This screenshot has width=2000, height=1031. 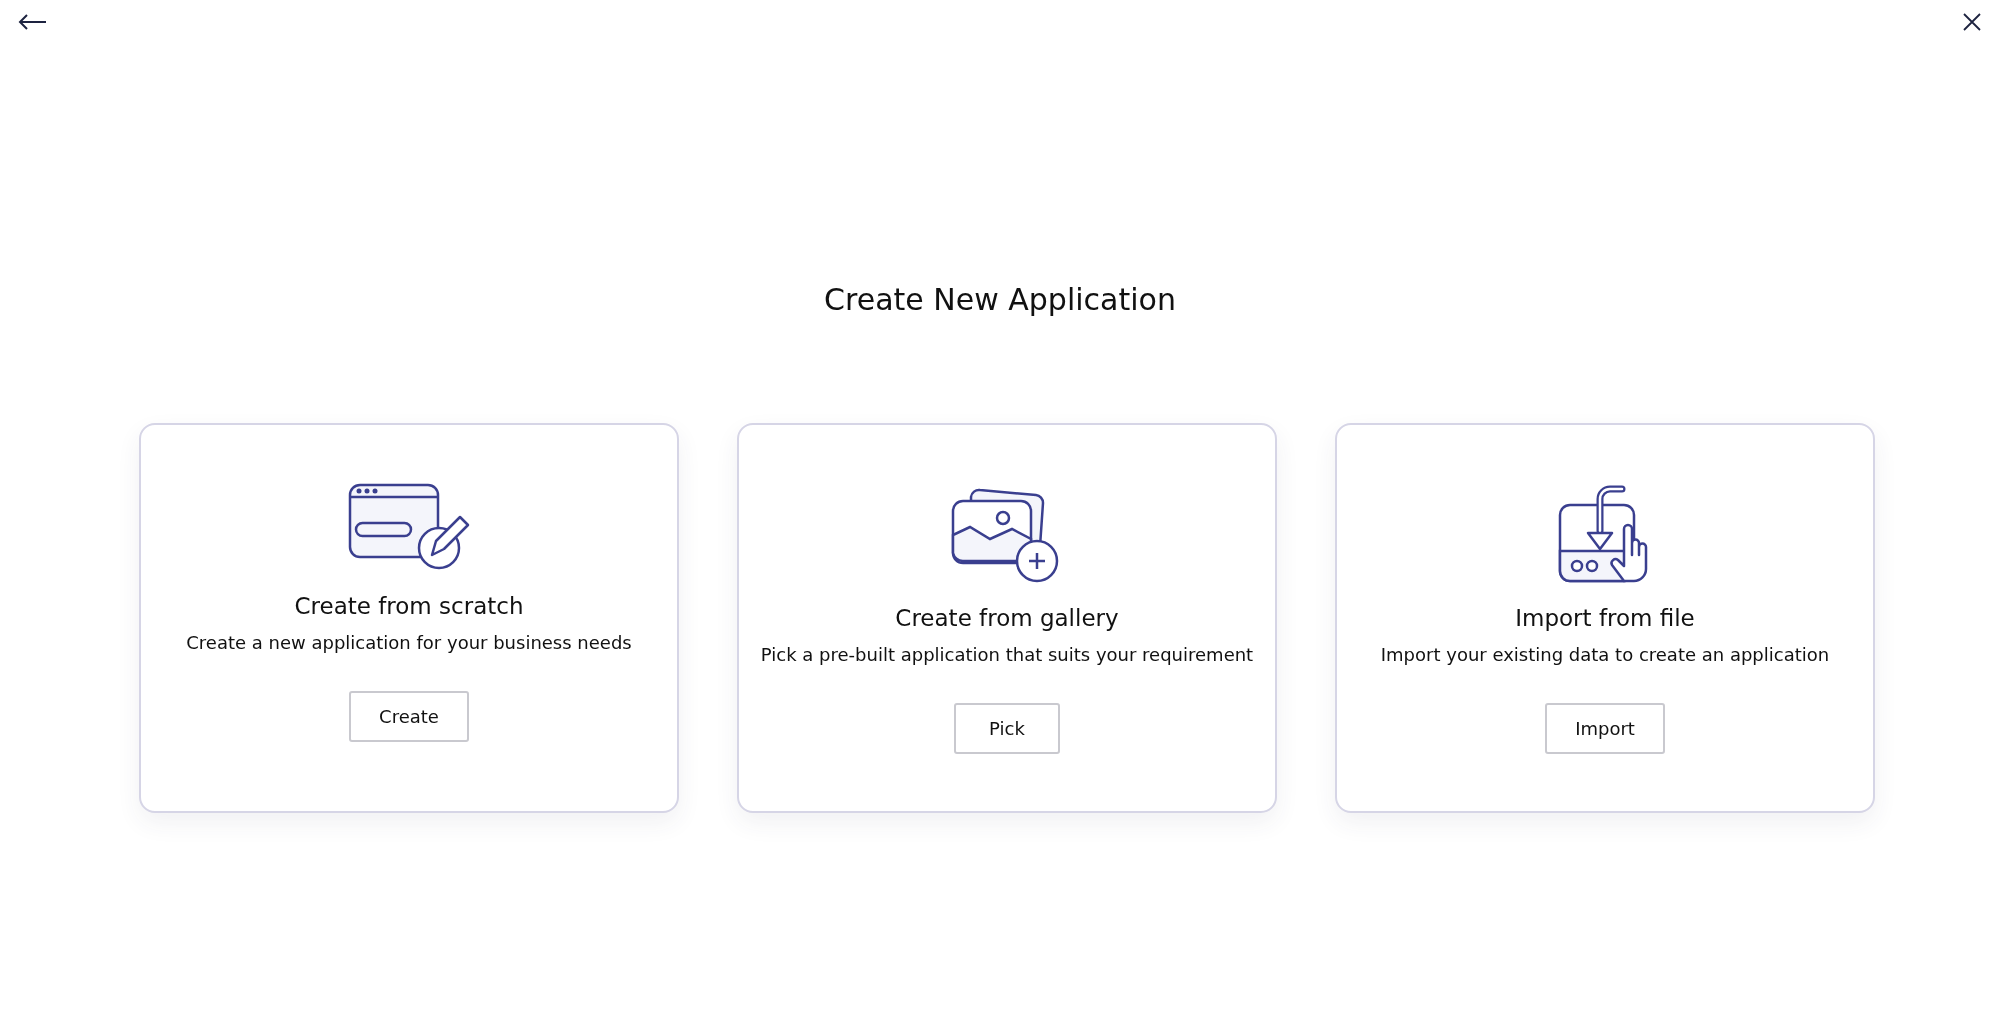 What do you see at coordinates (1007, 654) in the screenshot?
I see `card-description: Pick a pre-built application that suits your requirement` at bounding box center [1007, 654].